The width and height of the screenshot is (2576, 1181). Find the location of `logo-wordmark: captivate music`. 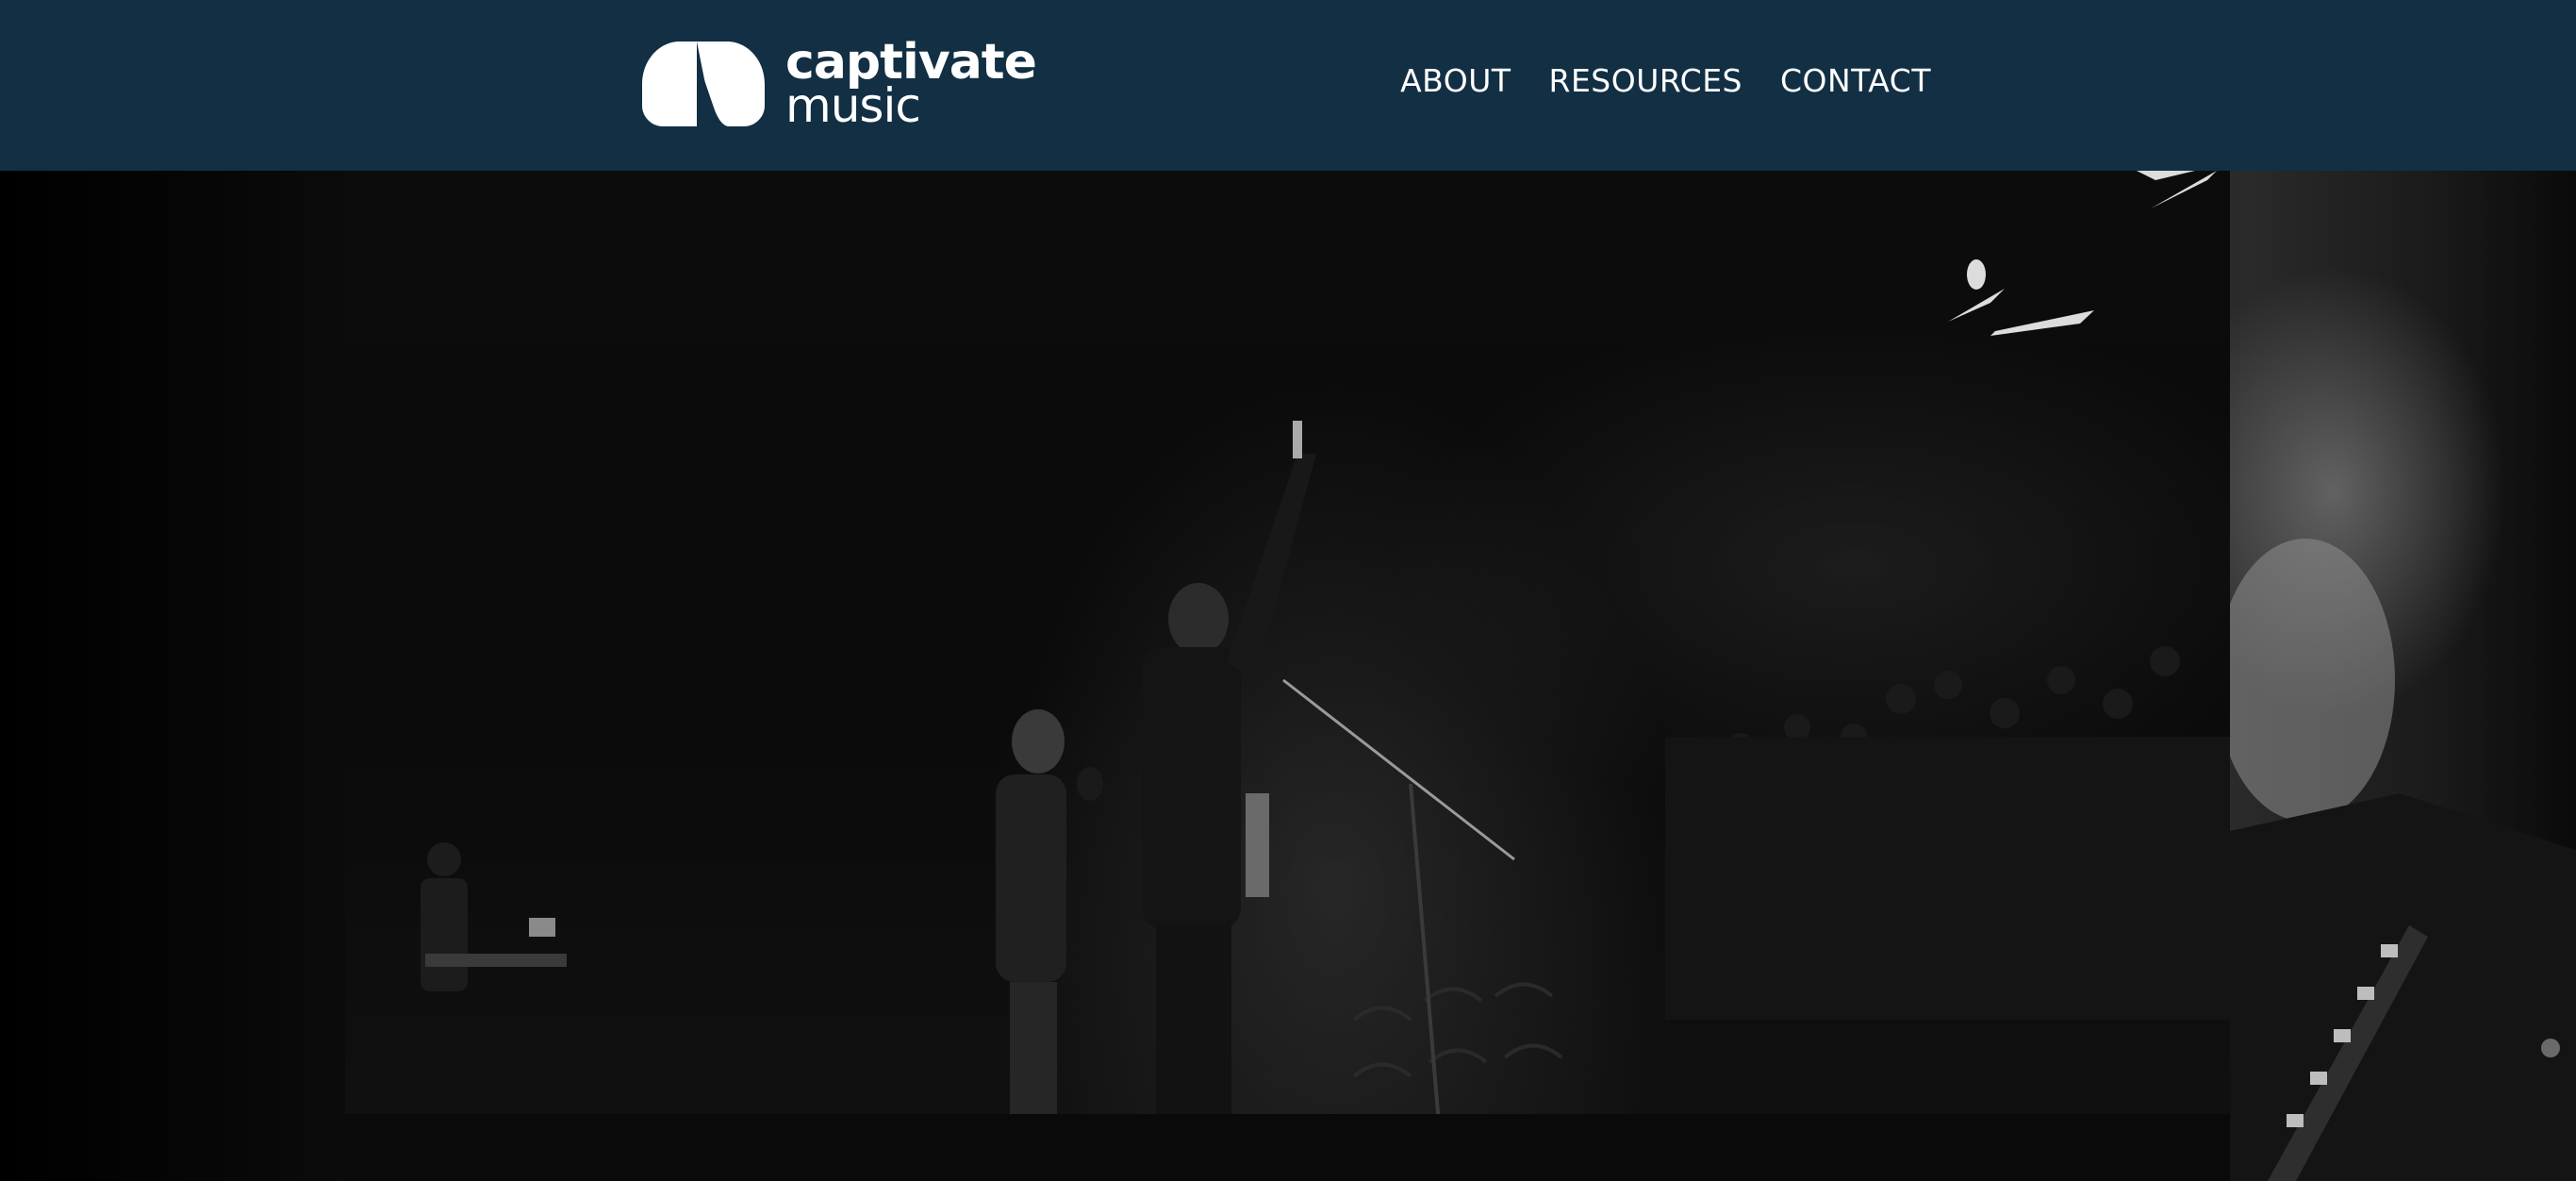

logo-wordmark: captivate music is located at coordinates (911, 85).